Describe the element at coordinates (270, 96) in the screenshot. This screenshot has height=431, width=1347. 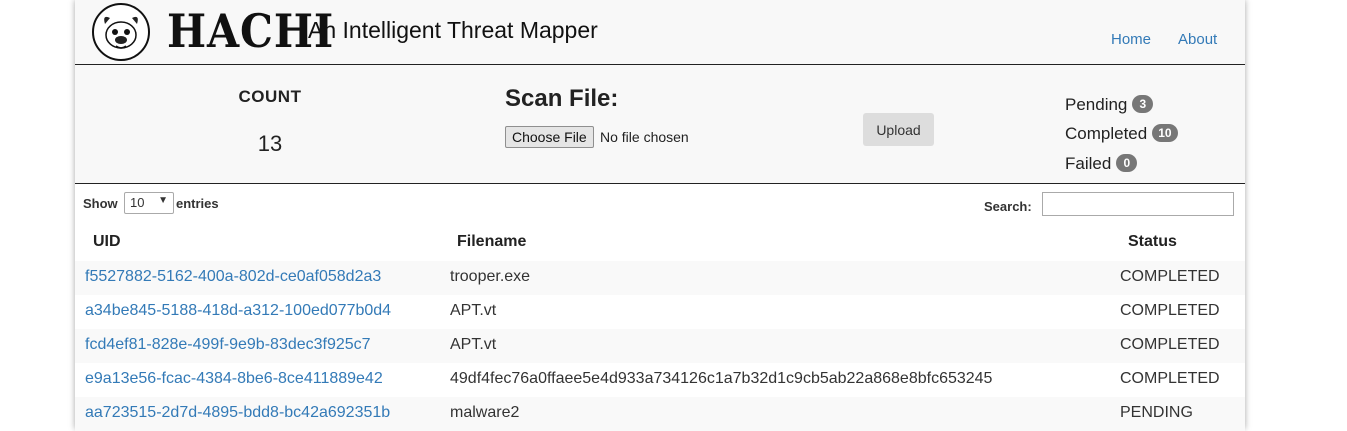
I see `count-label: COUNT` at that location.